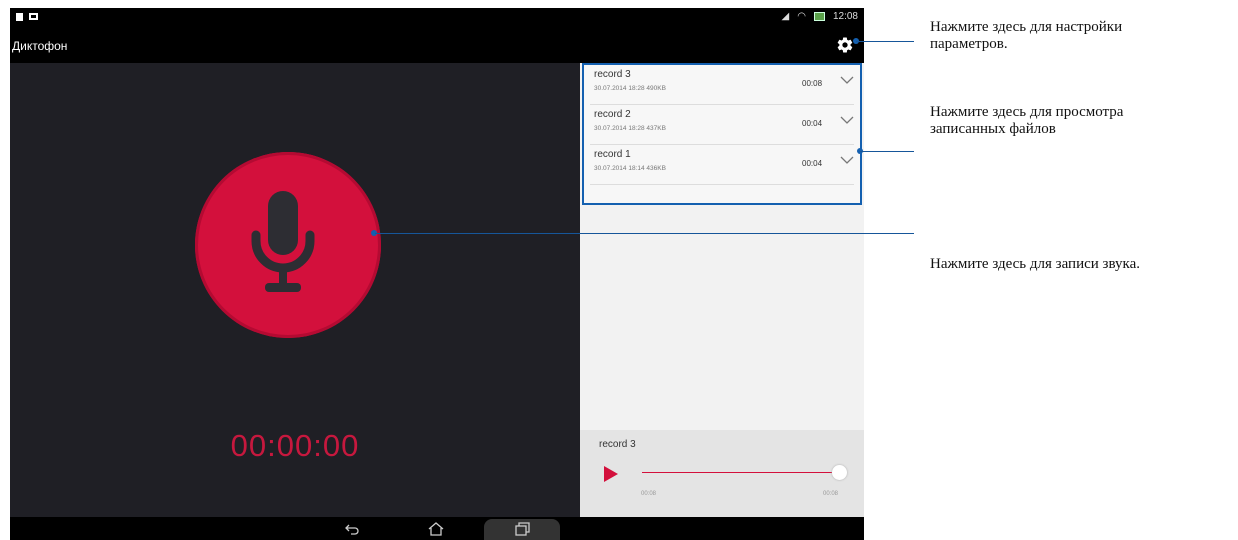 This screenshot has width=1238, height=540. What do you see at coordinates (722, 85) in the screenshot?
I see `list-item: record 3 30.07.2014 18:28 490KB 00:08` at bounding box center [722, 85].